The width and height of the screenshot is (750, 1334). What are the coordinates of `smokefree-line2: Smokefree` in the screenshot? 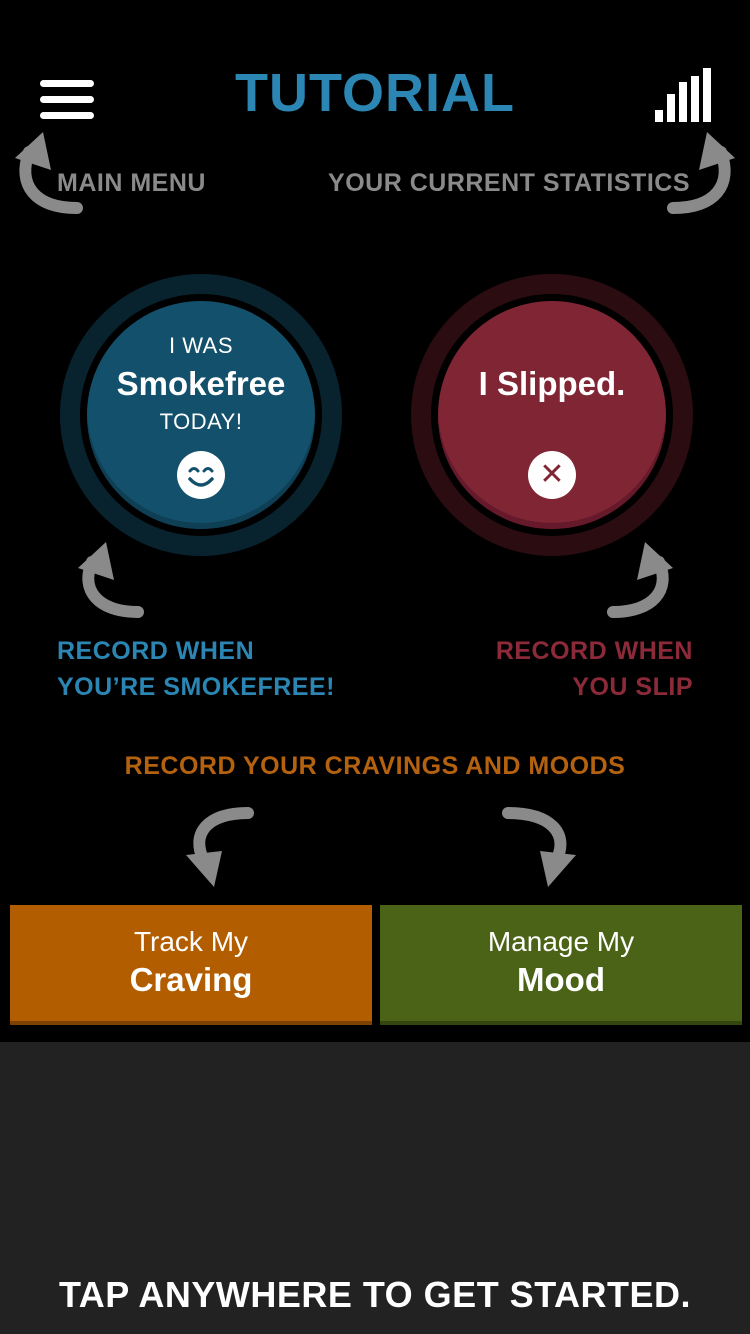 It's located at (201, 383).